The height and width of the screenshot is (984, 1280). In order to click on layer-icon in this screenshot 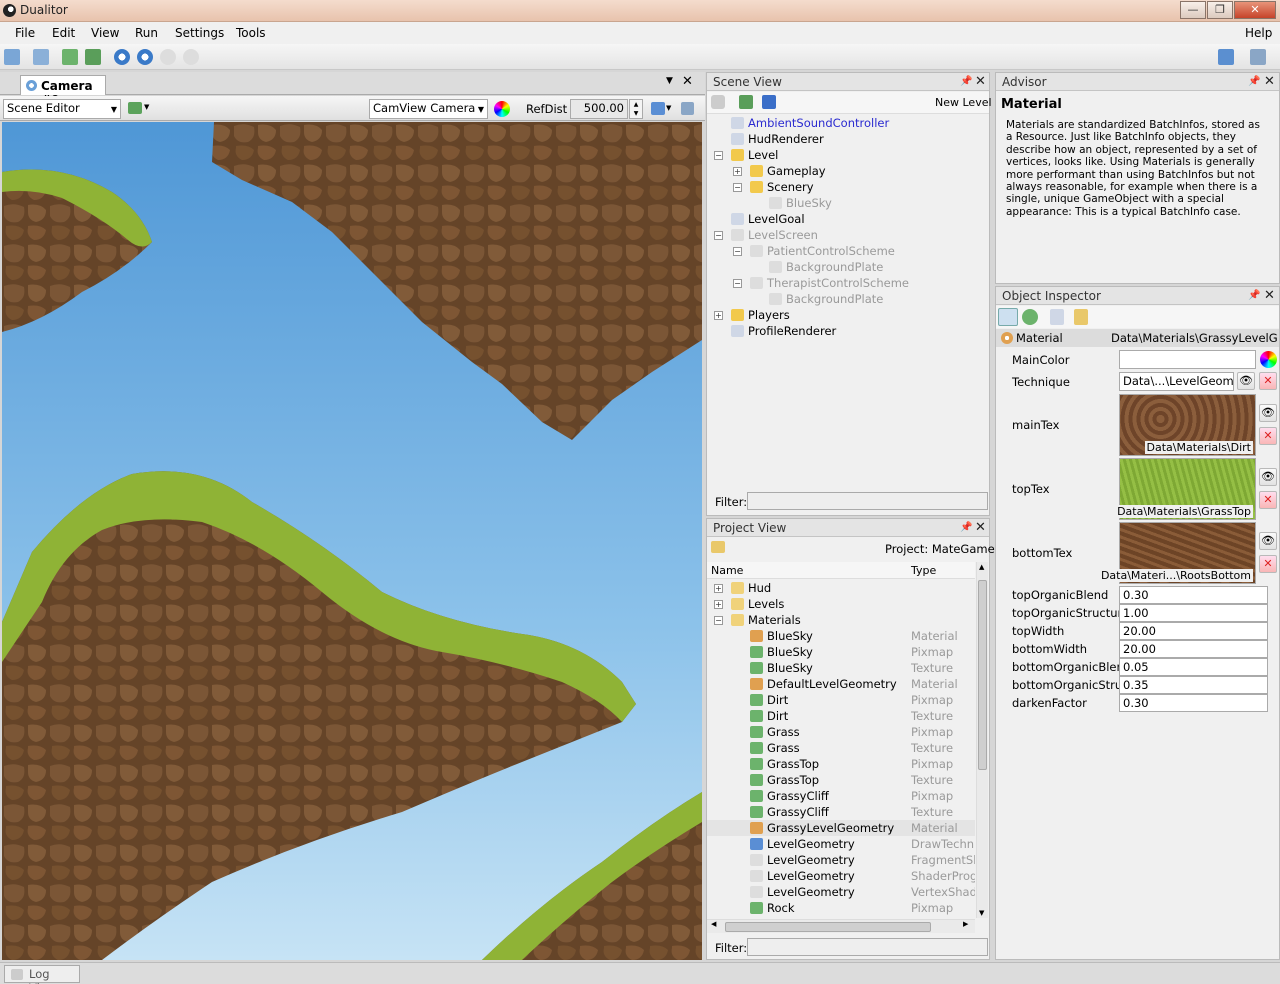, I will do `click(135, 108)`.